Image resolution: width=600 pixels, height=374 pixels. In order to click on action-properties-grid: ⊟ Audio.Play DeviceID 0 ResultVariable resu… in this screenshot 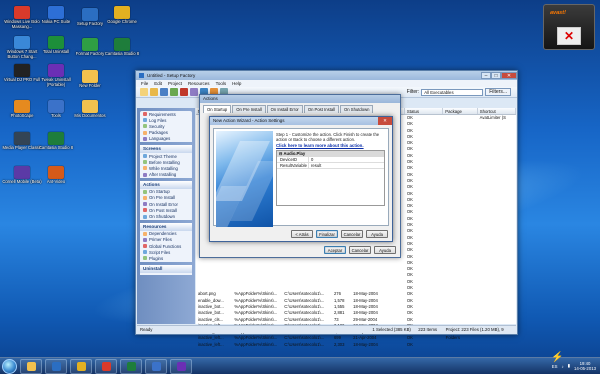, I will do `click(330, 178)`.